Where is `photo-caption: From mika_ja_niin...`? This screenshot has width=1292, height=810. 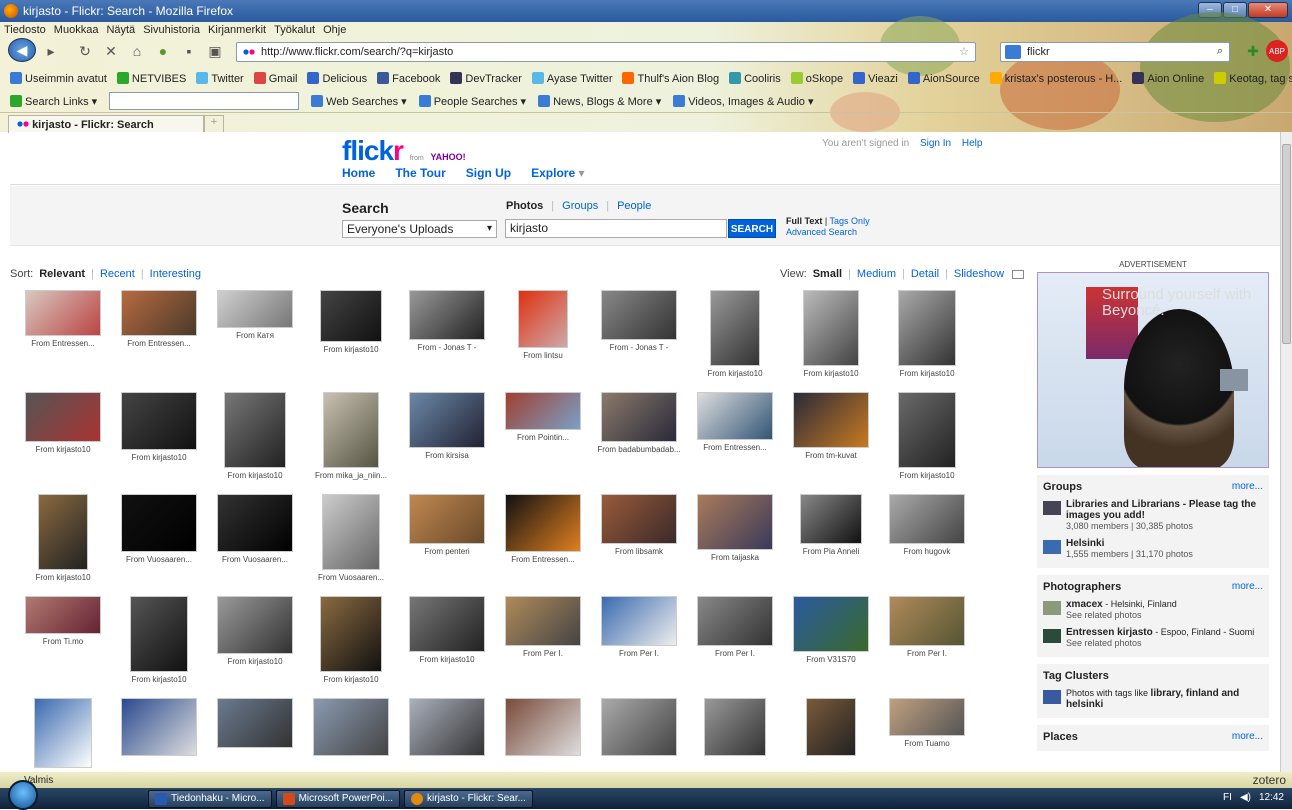 photo-caption: From mika_ja_niin... is located at coordinates (351, 475).